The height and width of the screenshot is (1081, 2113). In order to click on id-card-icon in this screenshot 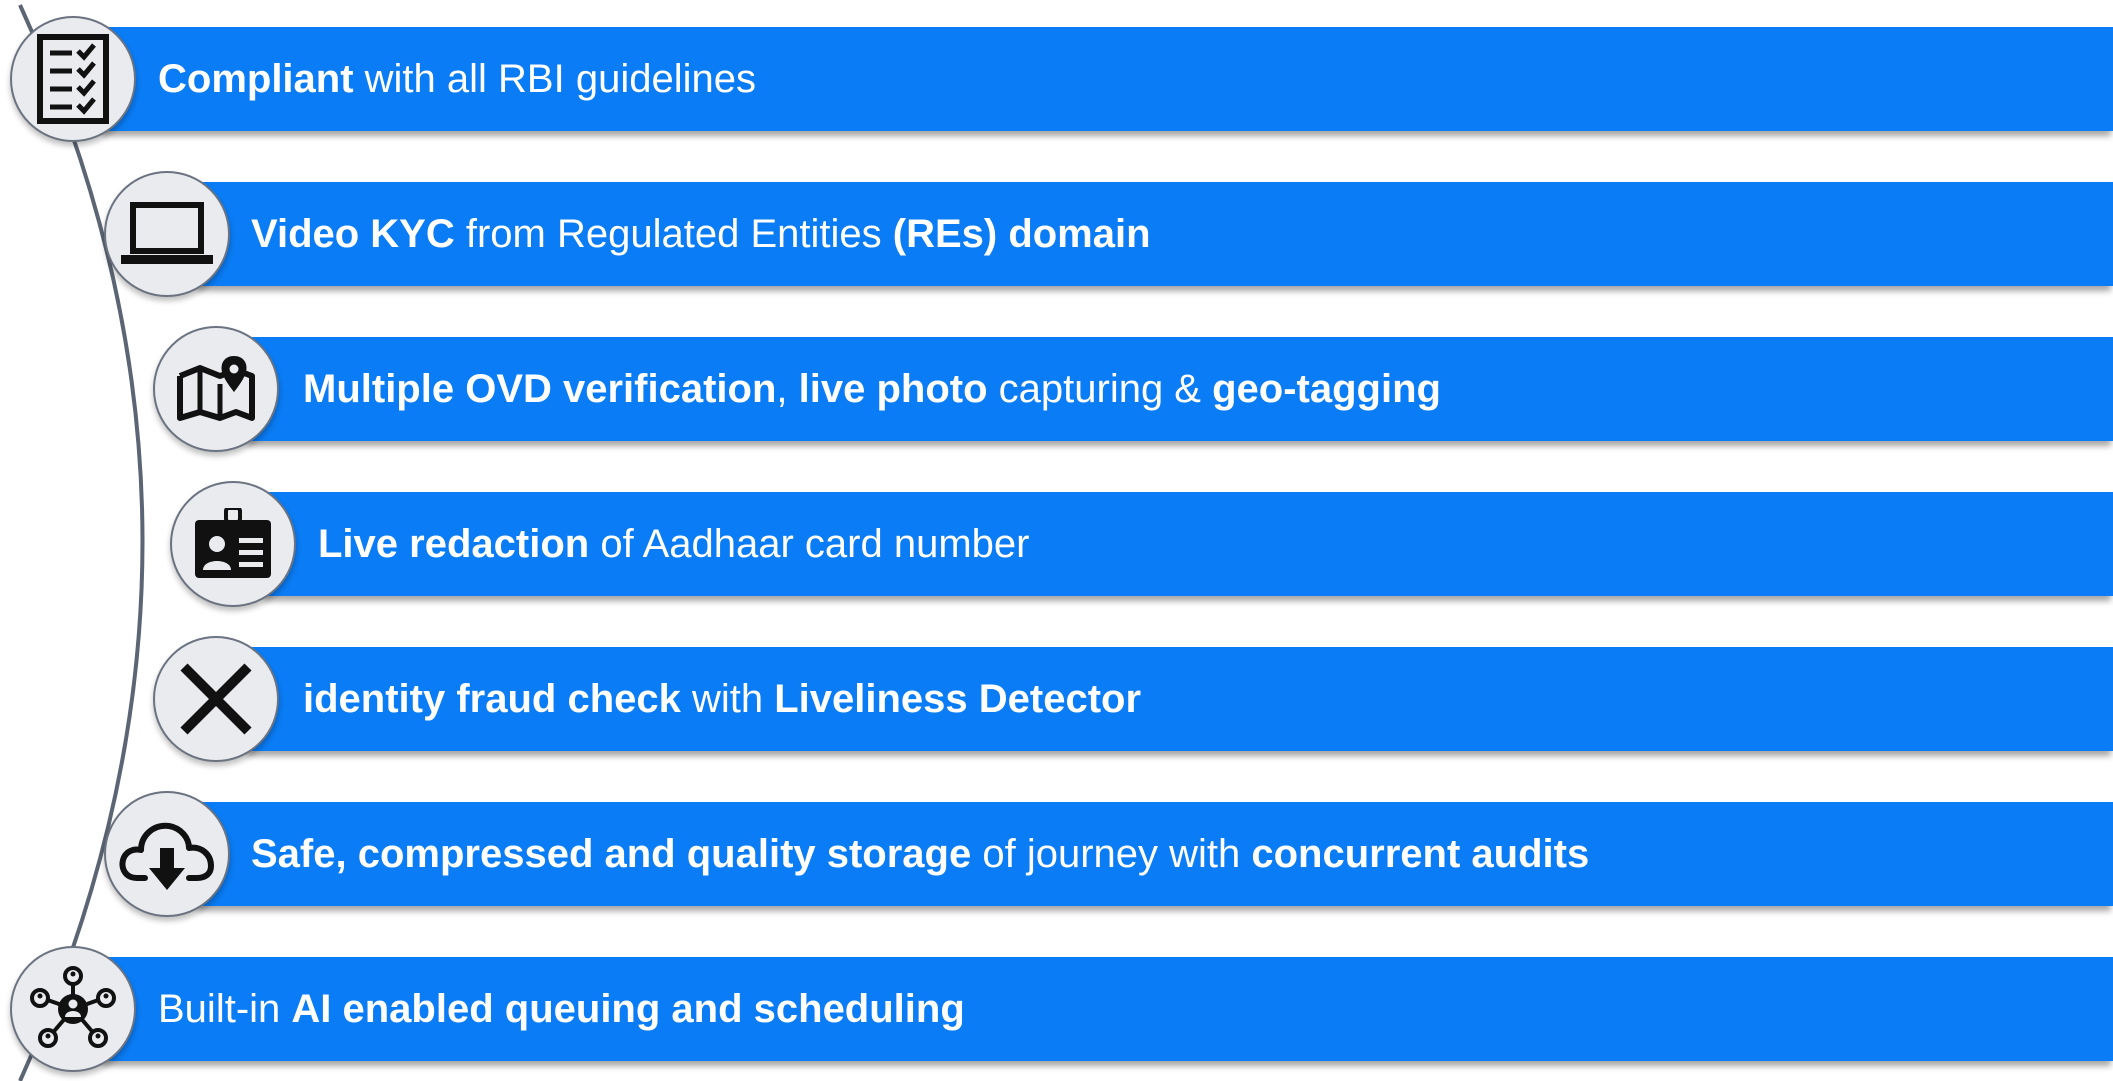, I will do `click(233, 543)`.